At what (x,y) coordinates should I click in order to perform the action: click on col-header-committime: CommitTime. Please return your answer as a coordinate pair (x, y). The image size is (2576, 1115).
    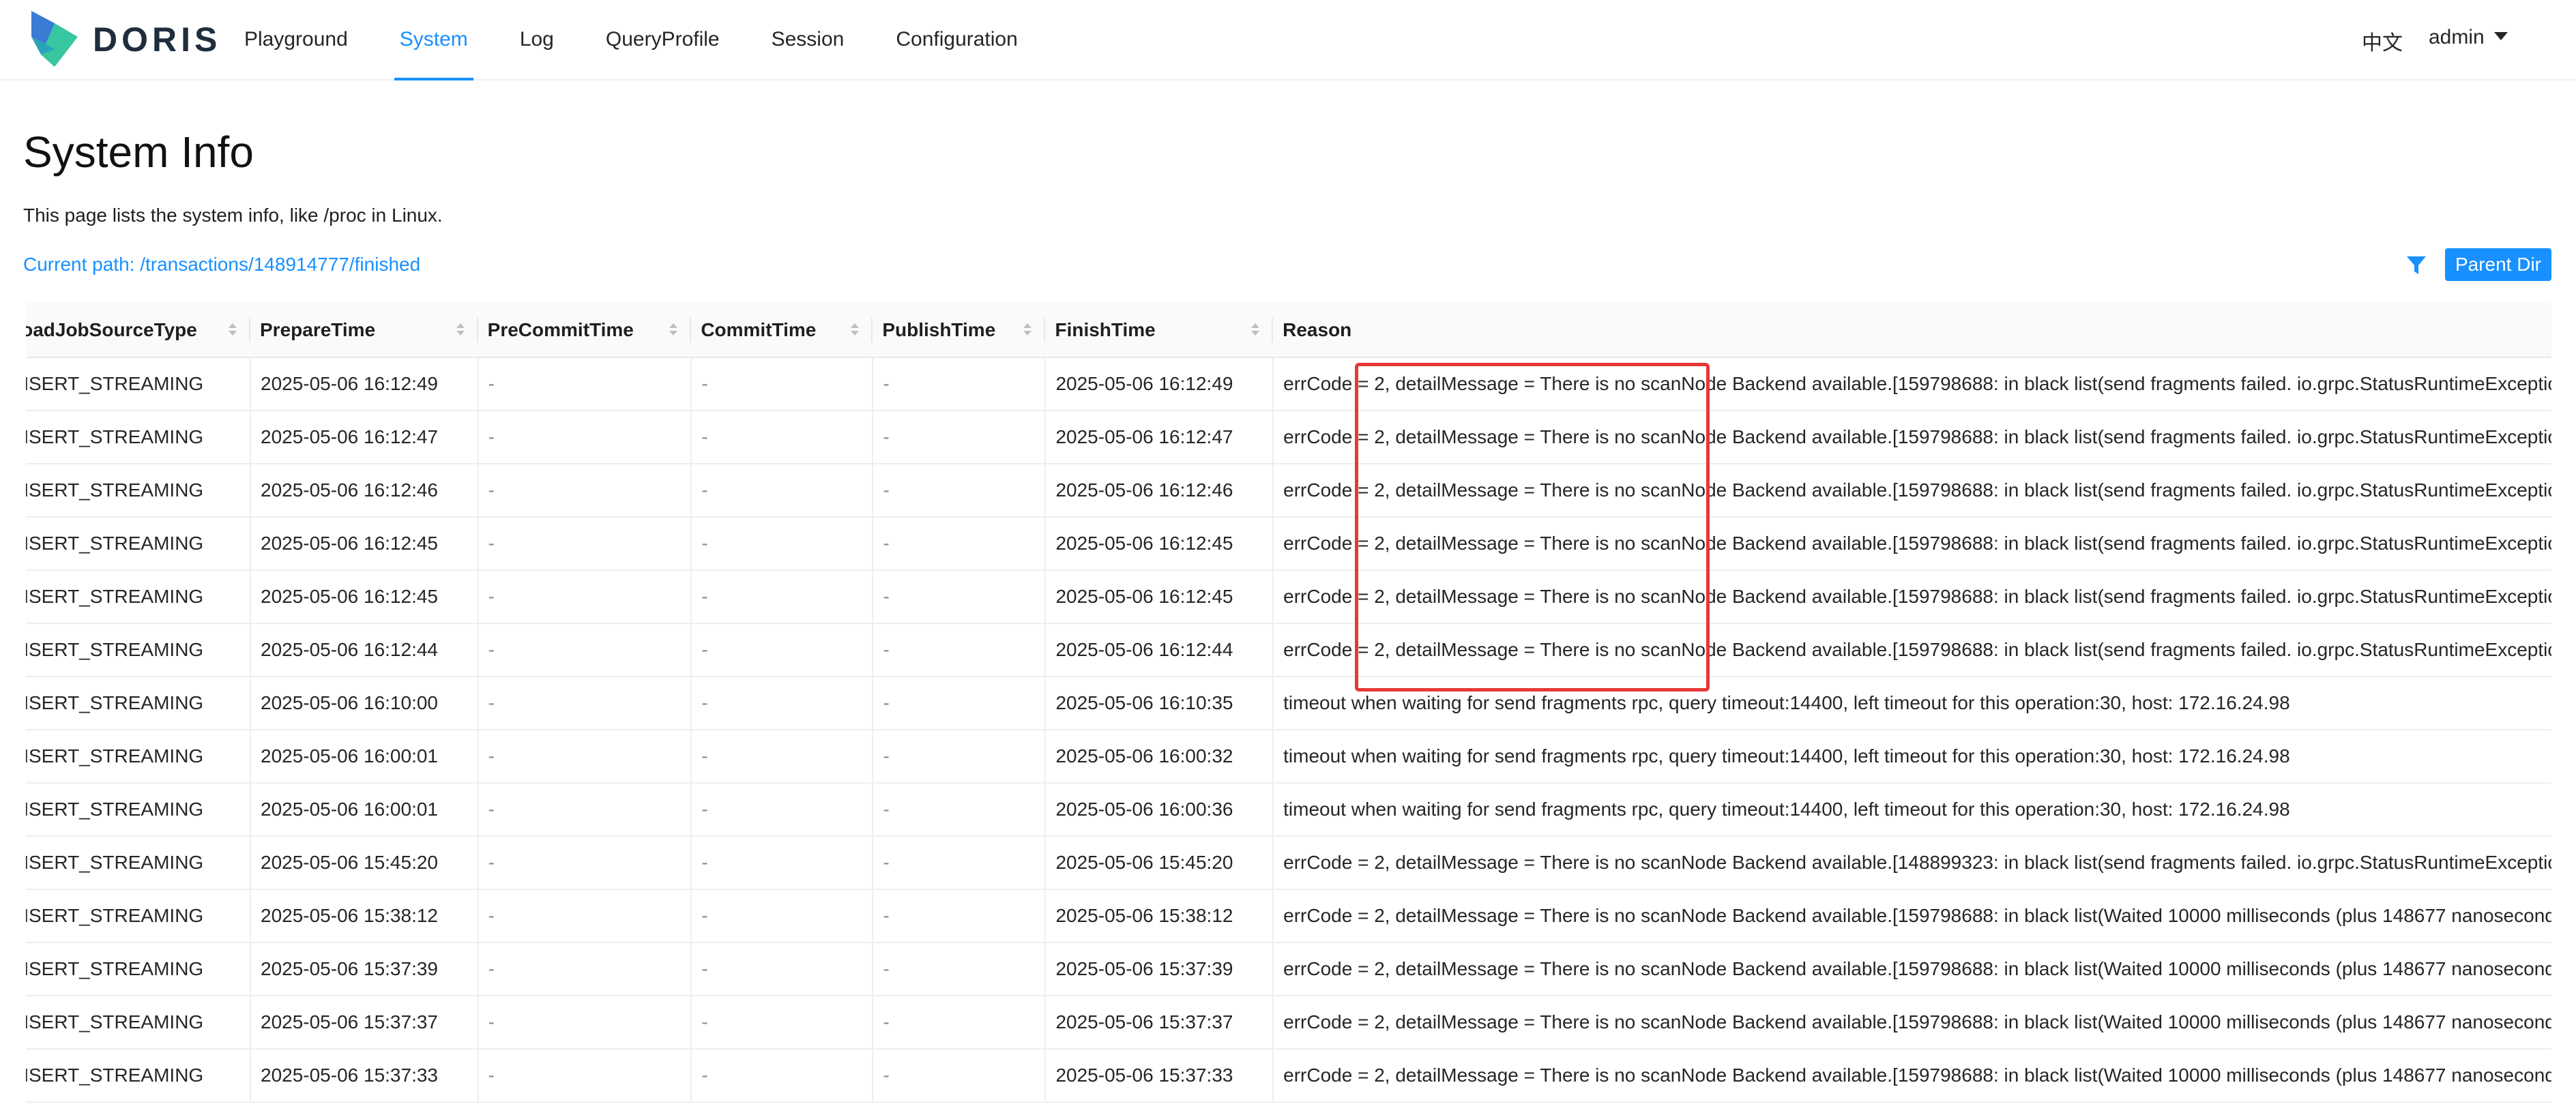
    Looking at the image, I should click on (782, 330).